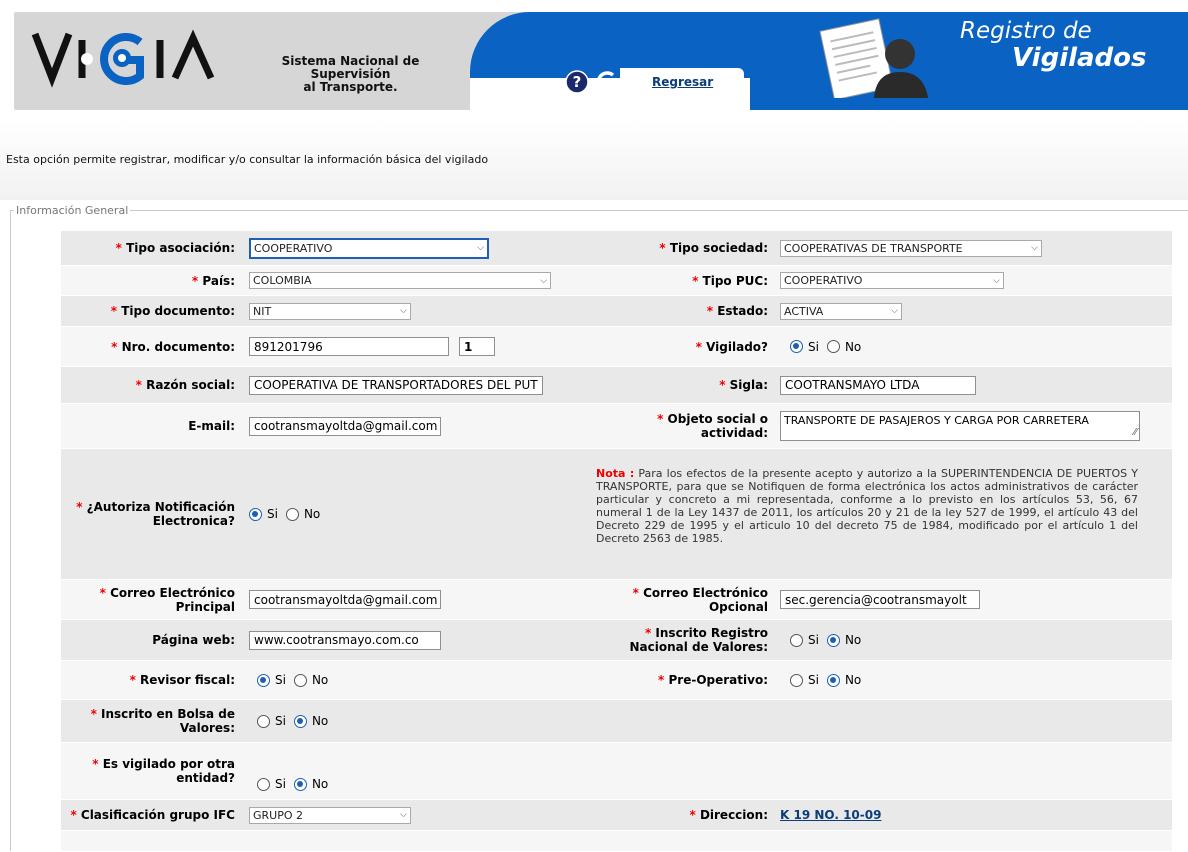 The image size is (1188, 852). I want to click on tipo-asociacion-select: COOPERATIVO ⌵, so click(369, 248).